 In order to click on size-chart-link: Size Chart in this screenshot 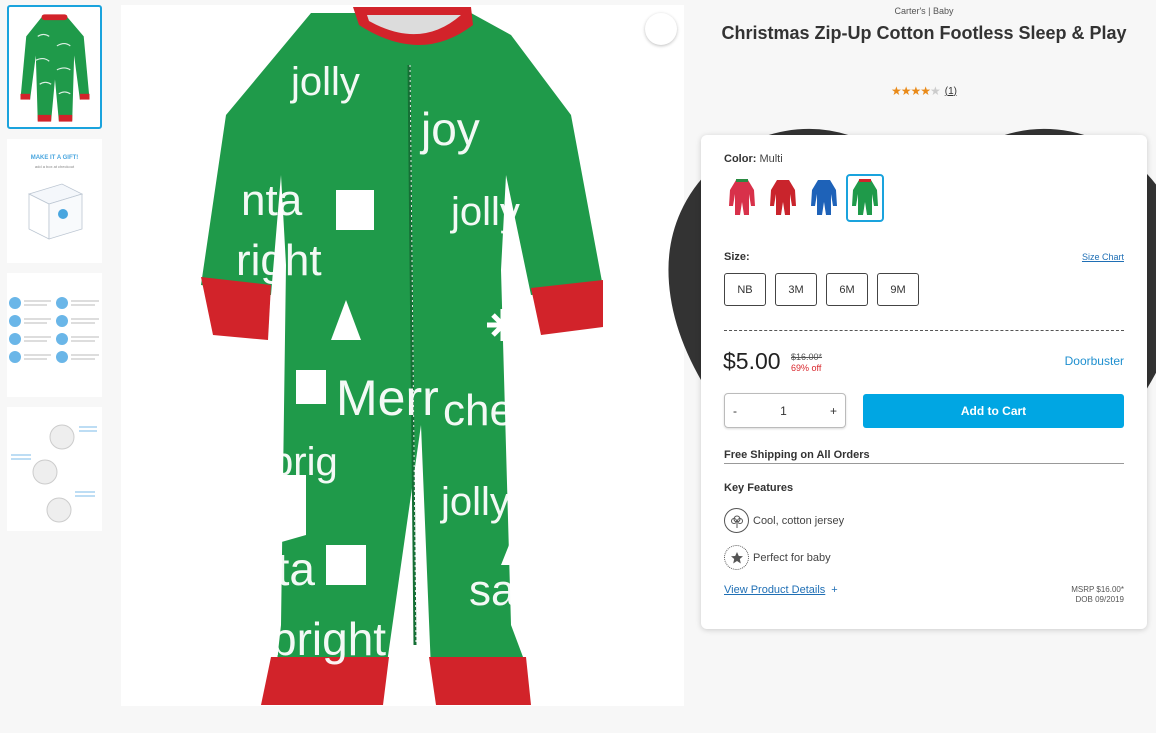, I will do `click(1103, 257)`.